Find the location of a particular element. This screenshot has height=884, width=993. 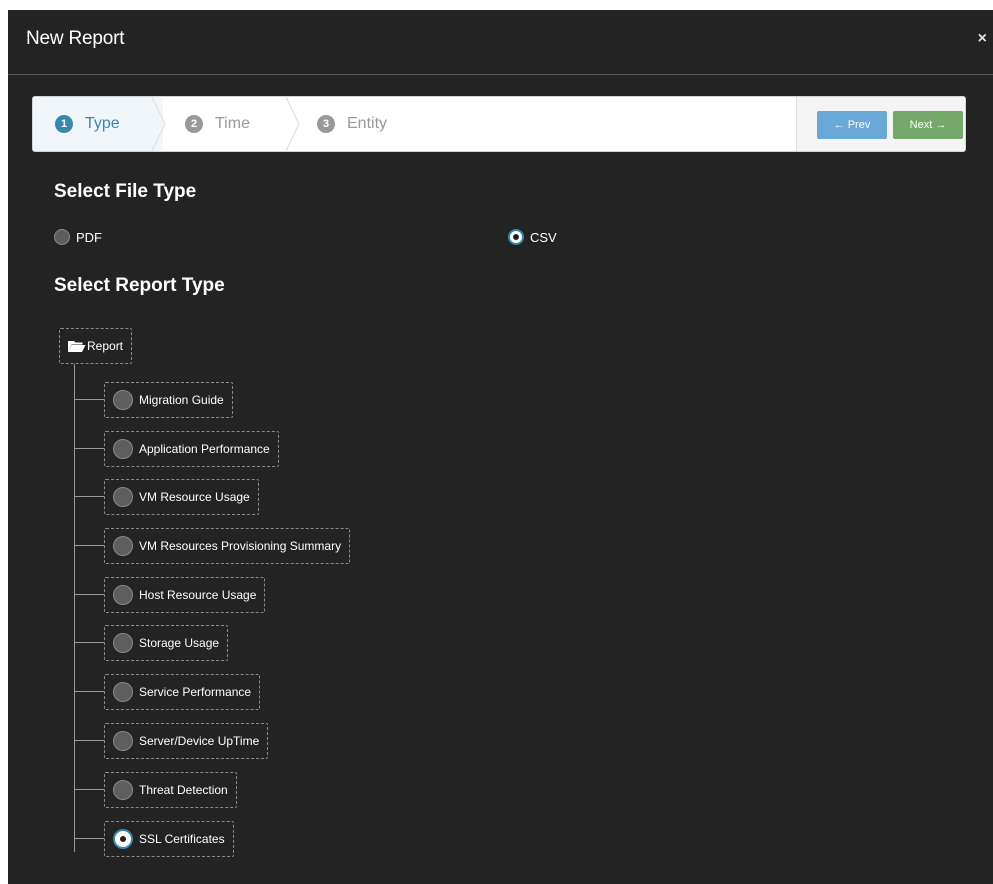

tree-item-label: Service Performance is located at coordinates (195, 692).